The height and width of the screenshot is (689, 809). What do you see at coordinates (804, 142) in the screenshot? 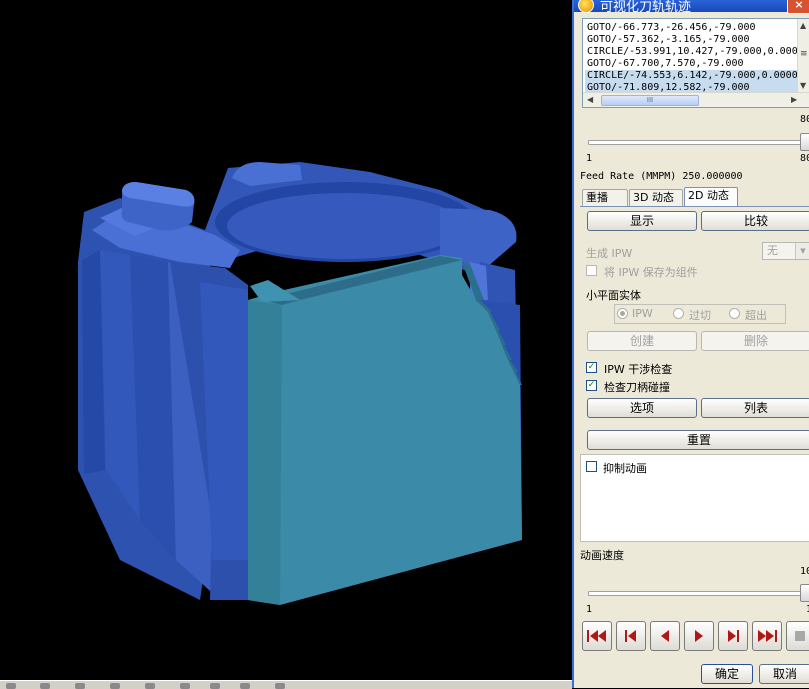
I see `step-slider-thumb` at bounding box center [804, 142].